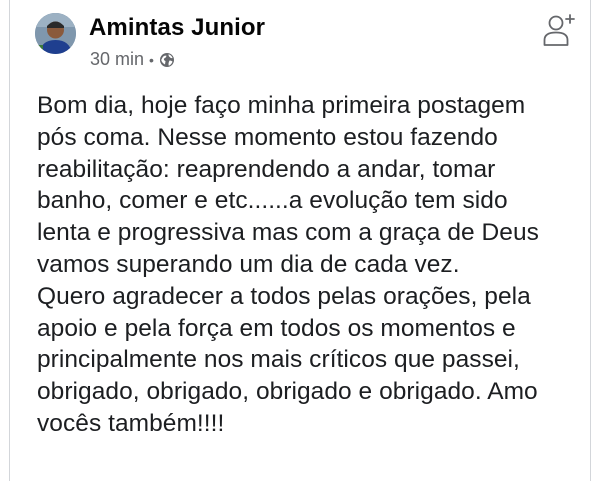 Image resolution: width=600 pixels, height=481 pixels. Describe the element at coordinates (312, 42) in the screenshot. I see `post-header: Amintas Junior 30 min •` at that location.